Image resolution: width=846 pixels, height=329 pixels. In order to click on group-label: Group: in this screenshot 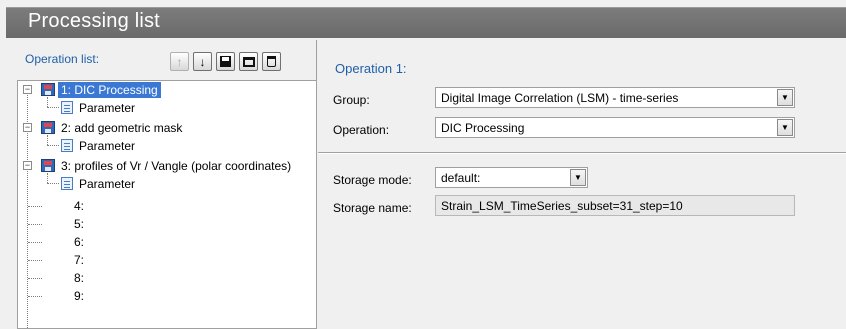, I will do `click(351, 100)`.